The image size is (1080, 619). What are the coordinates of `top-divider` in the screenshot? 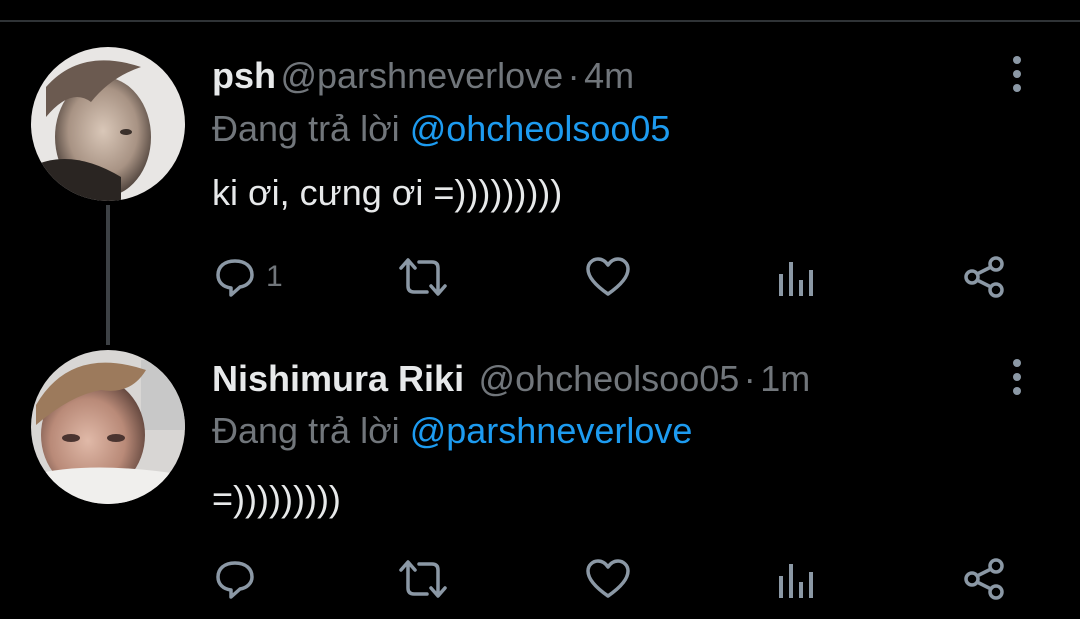 It's located at (540, 21).